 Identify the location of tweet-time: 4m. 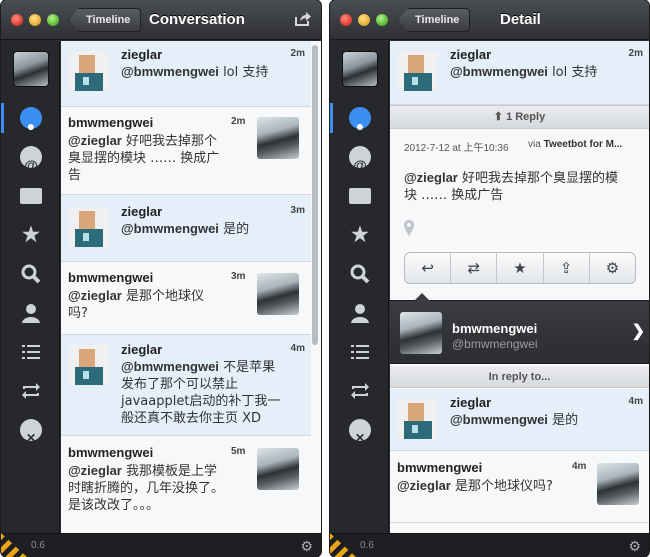
(635, 401).